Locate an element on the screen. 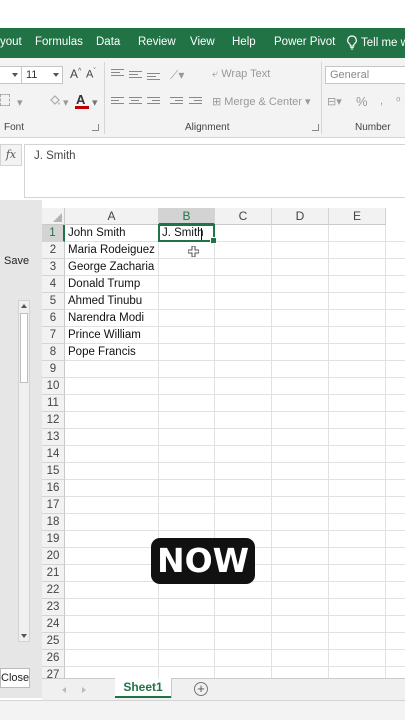 This screenshot has height=720, width=405. cell-a1: John Smith is located at coordinates (112, 233).